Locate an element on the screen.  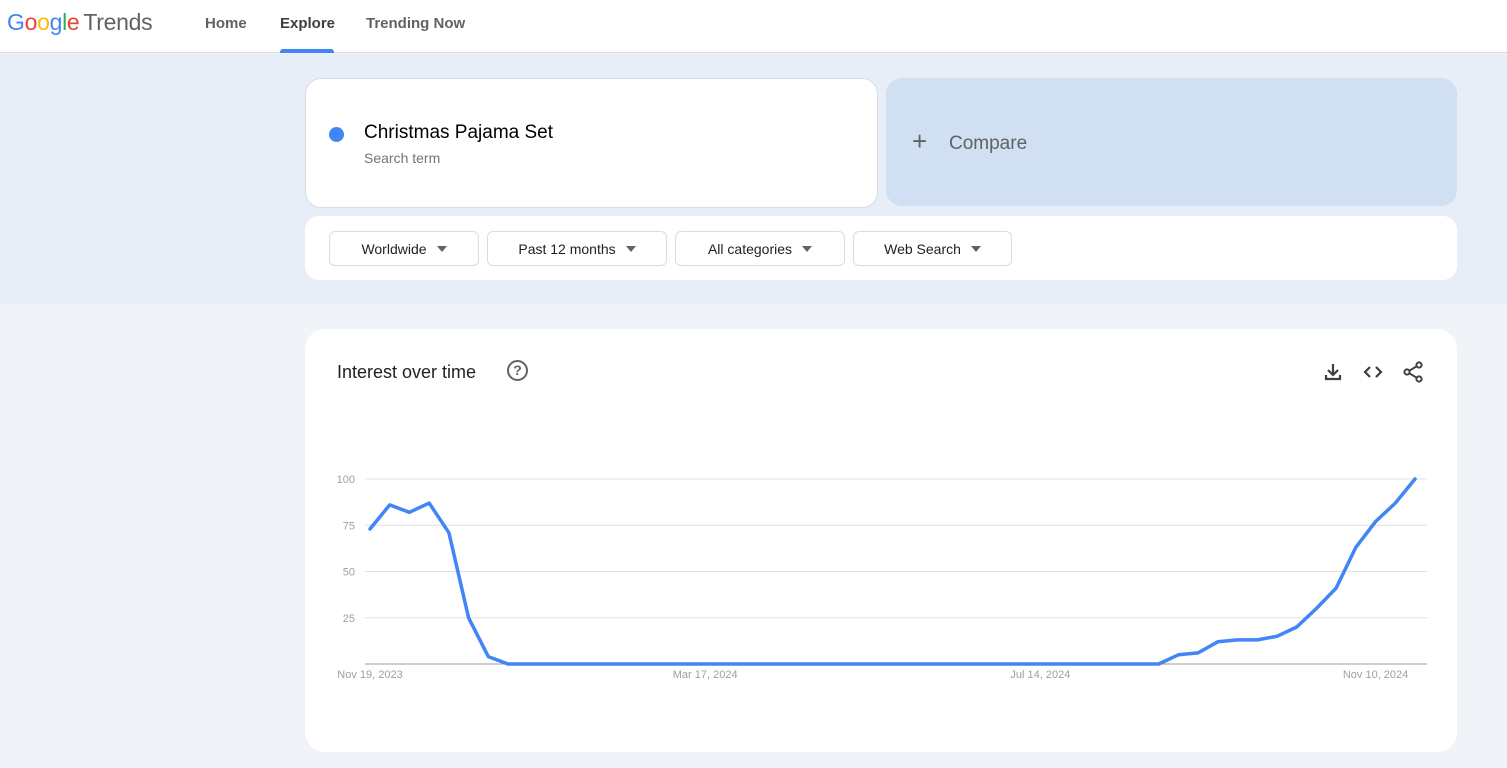
compare-button: + Compare is located at coordinates (1171, 142).